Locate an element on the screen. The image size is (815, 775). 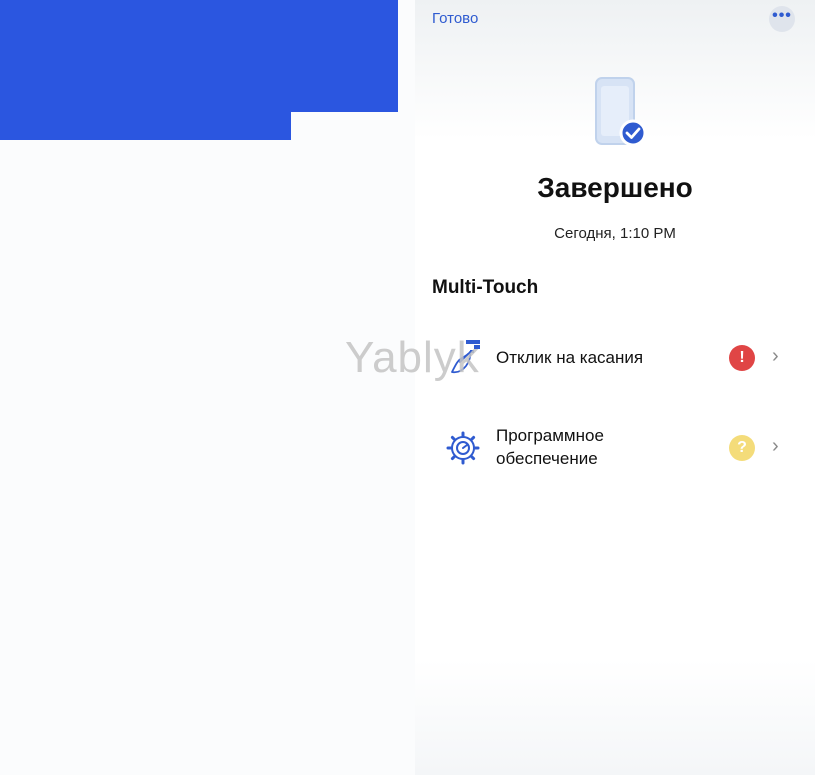
unknown-status-icon: ? is located at coordinates (742, 448).